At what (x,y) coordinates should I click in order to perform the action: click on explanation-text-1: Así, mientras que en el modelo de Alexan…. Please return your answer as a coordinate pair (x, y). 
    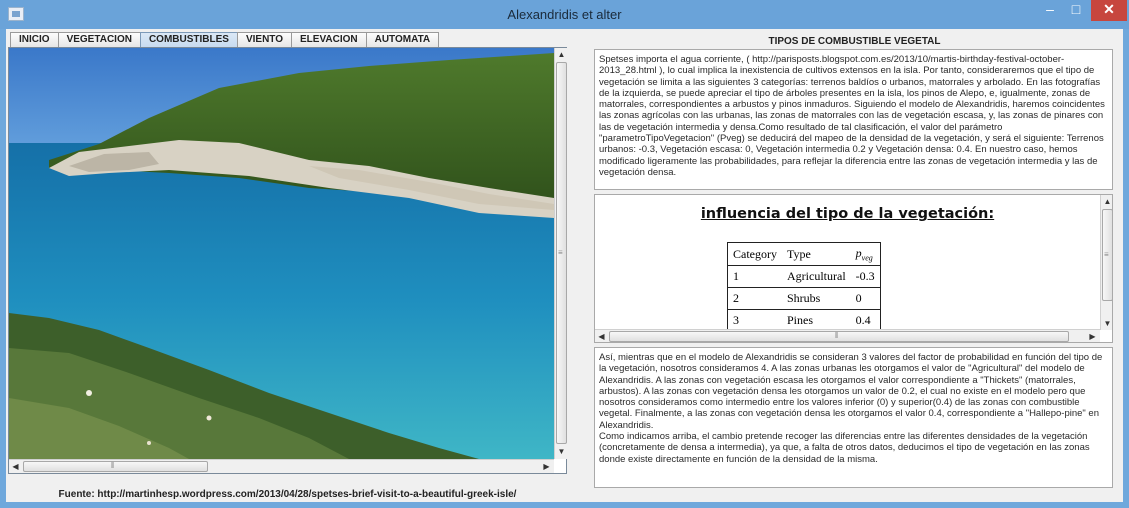
    Looking at the image, I should click on (851, 391).